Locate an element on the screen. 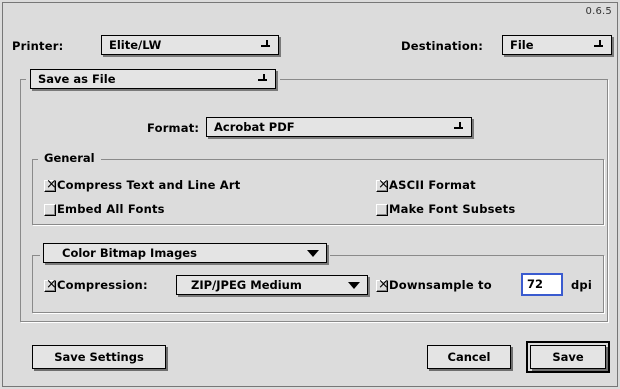 The width and height of the screenshot is (620, 389). printer-label: Printer: is located at coordinates (38, 46).